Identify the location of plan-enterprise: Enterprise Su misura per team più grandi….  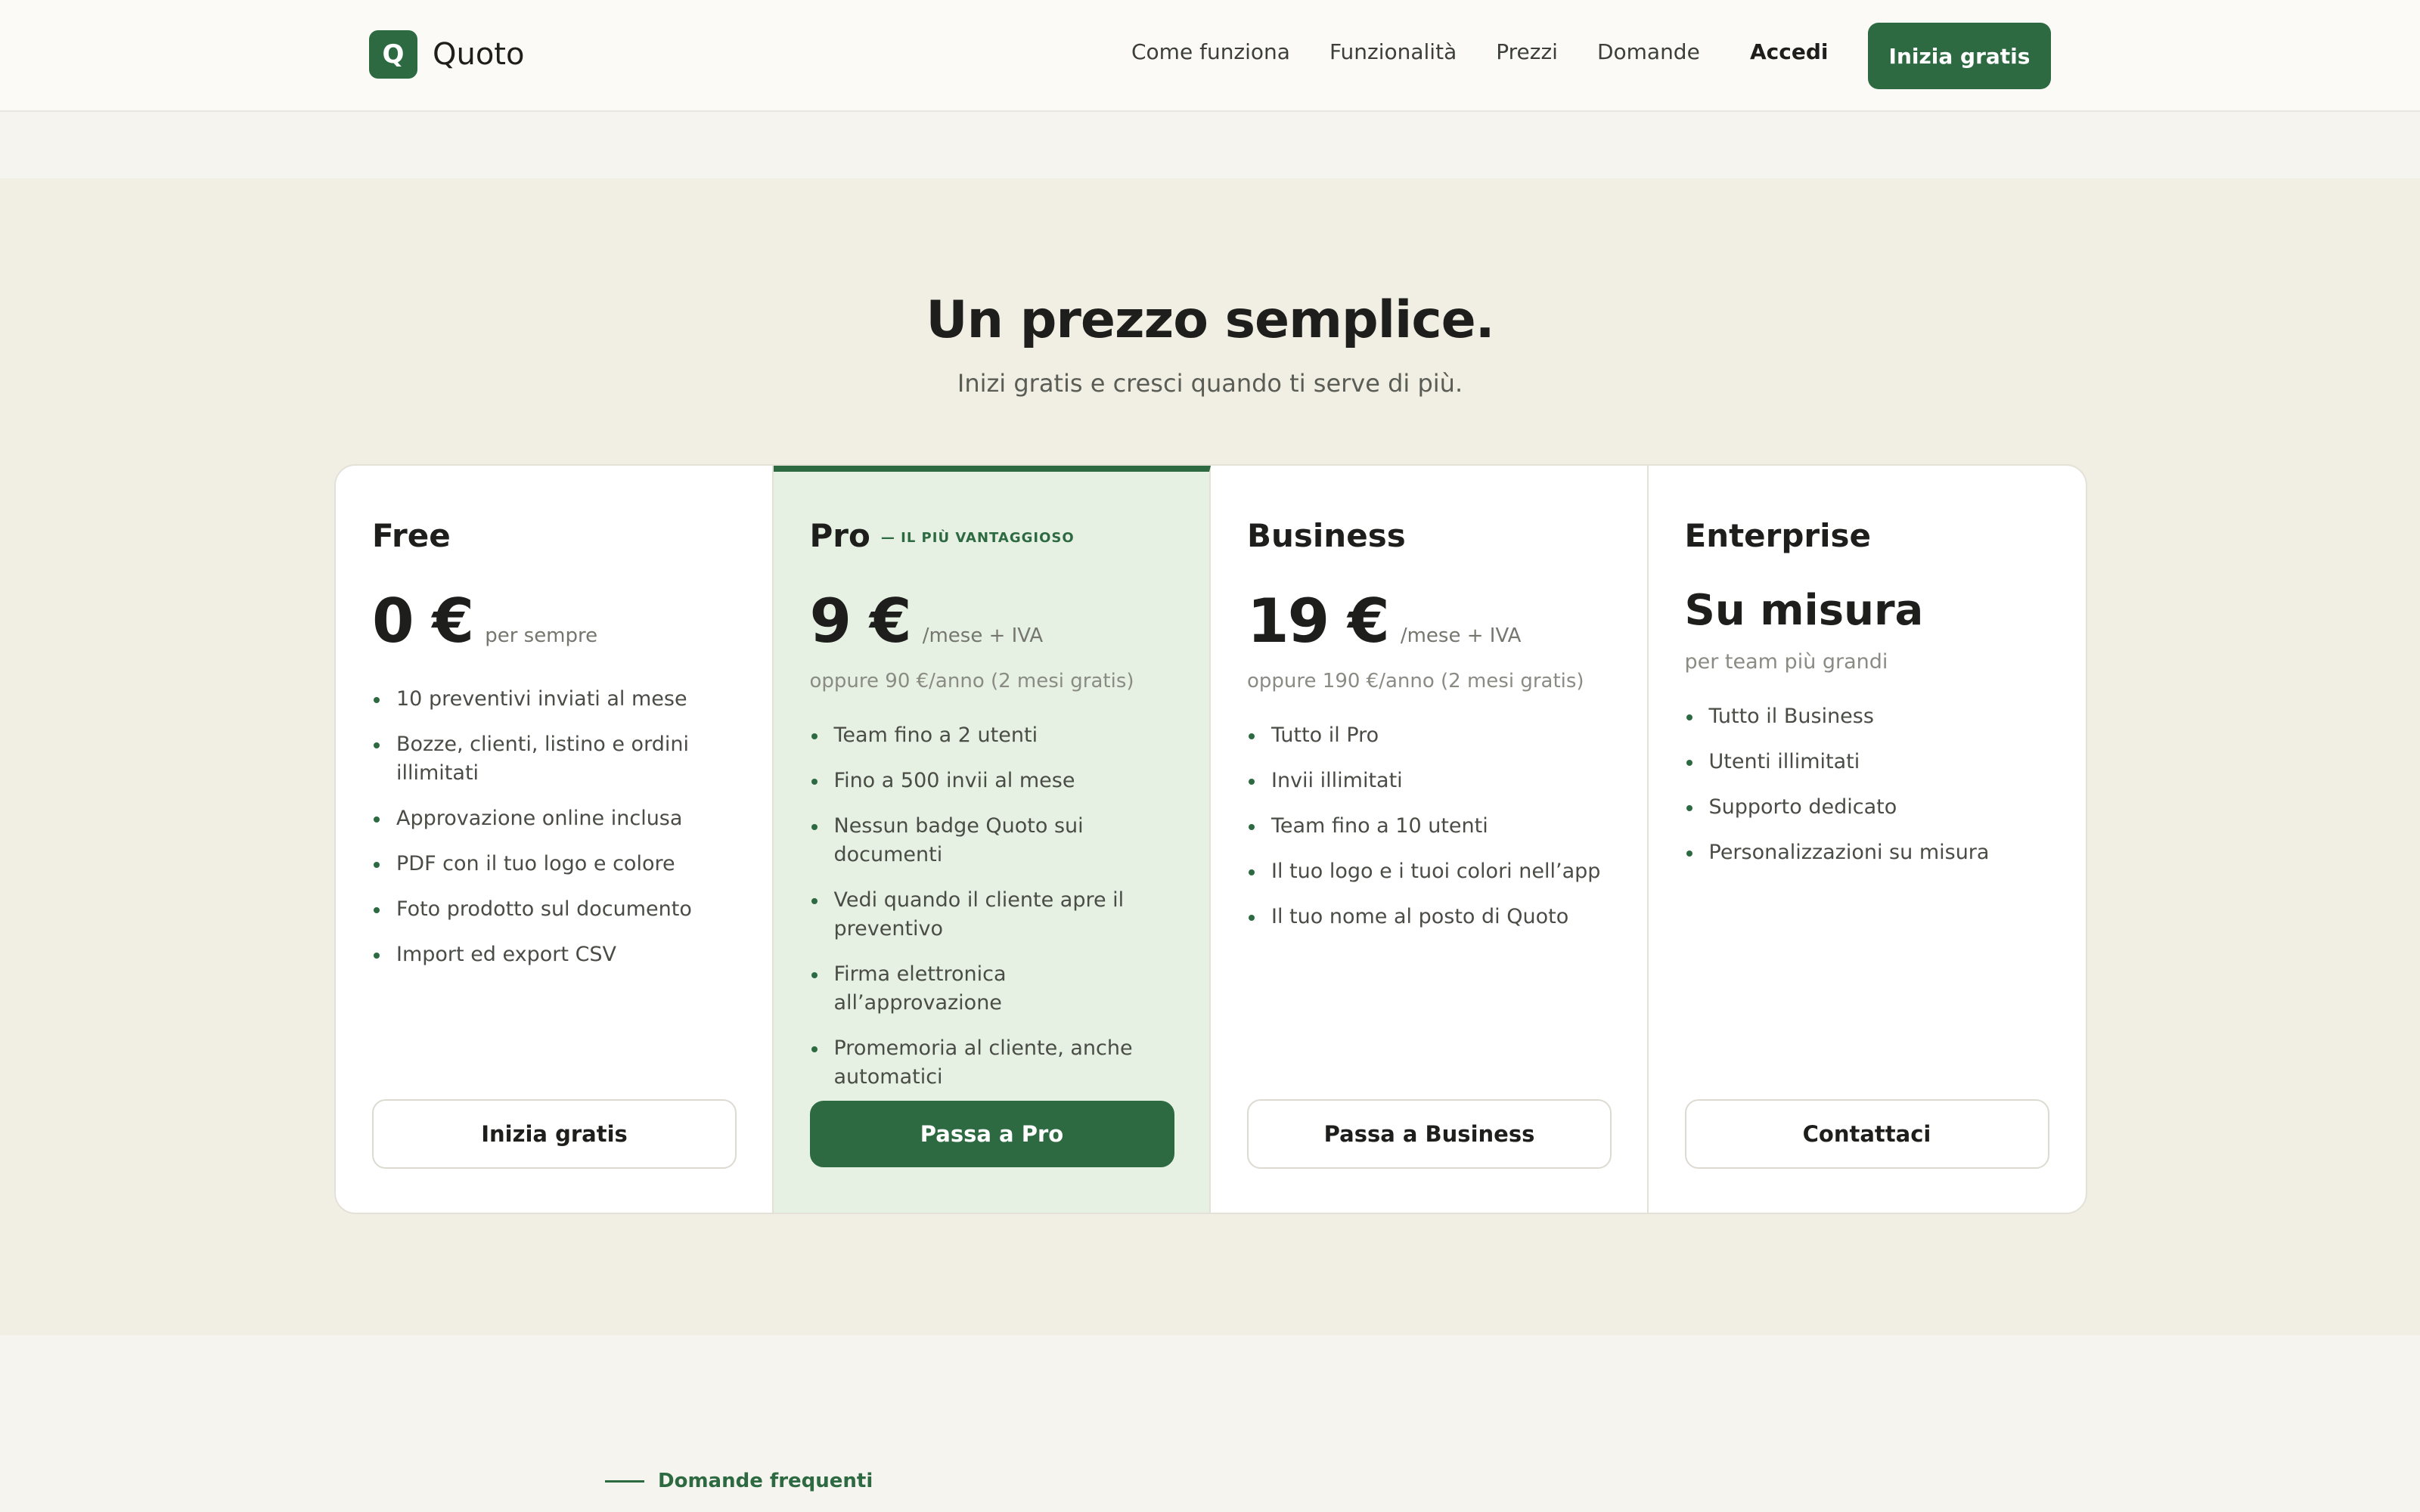
(1867, 839).